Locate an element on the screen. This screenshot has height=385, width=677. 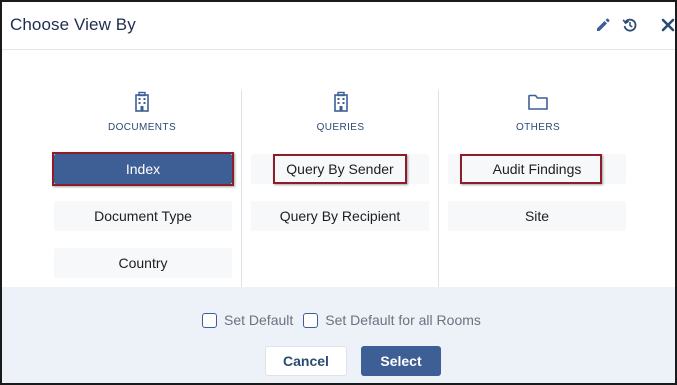
option-label: Index is located at coordinates (143, 169).